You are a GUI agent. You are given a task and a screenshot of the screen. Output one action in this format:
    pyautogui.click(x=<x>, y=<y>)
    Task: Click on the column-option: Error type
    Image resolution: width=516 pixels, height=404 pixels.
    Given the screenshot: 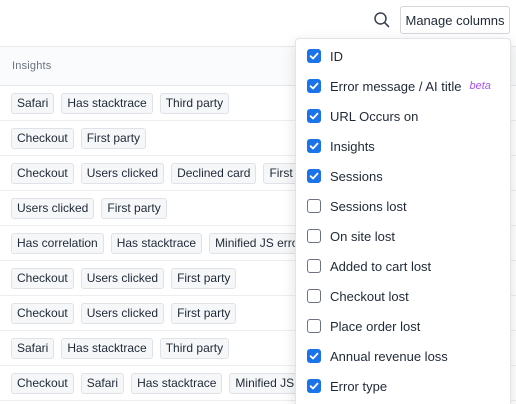 What is the action you would take?
    pyautogui.click(x=403, y=386)
    